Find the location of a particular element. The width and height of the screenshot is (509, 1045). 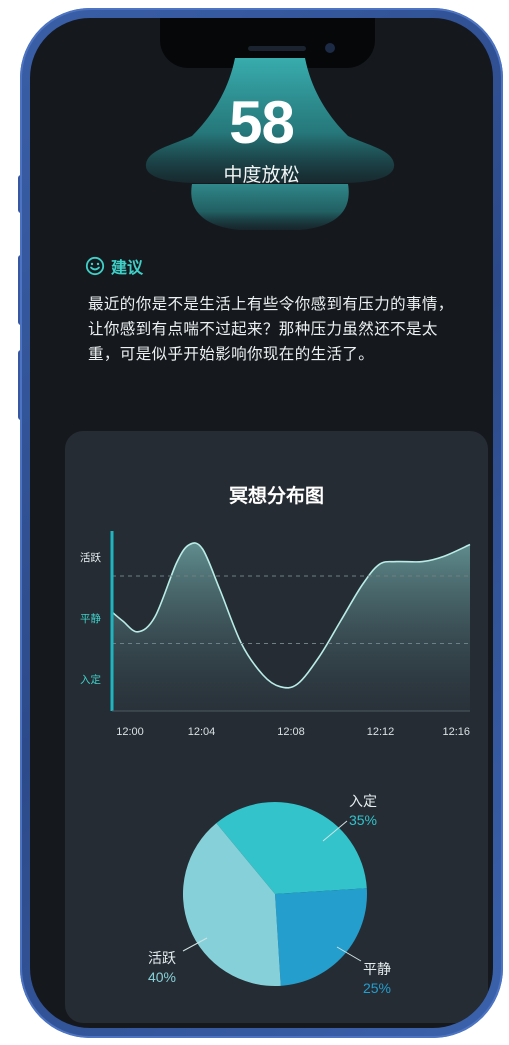

x-tick-label: 12:12 is located at coordinates (381, 732).